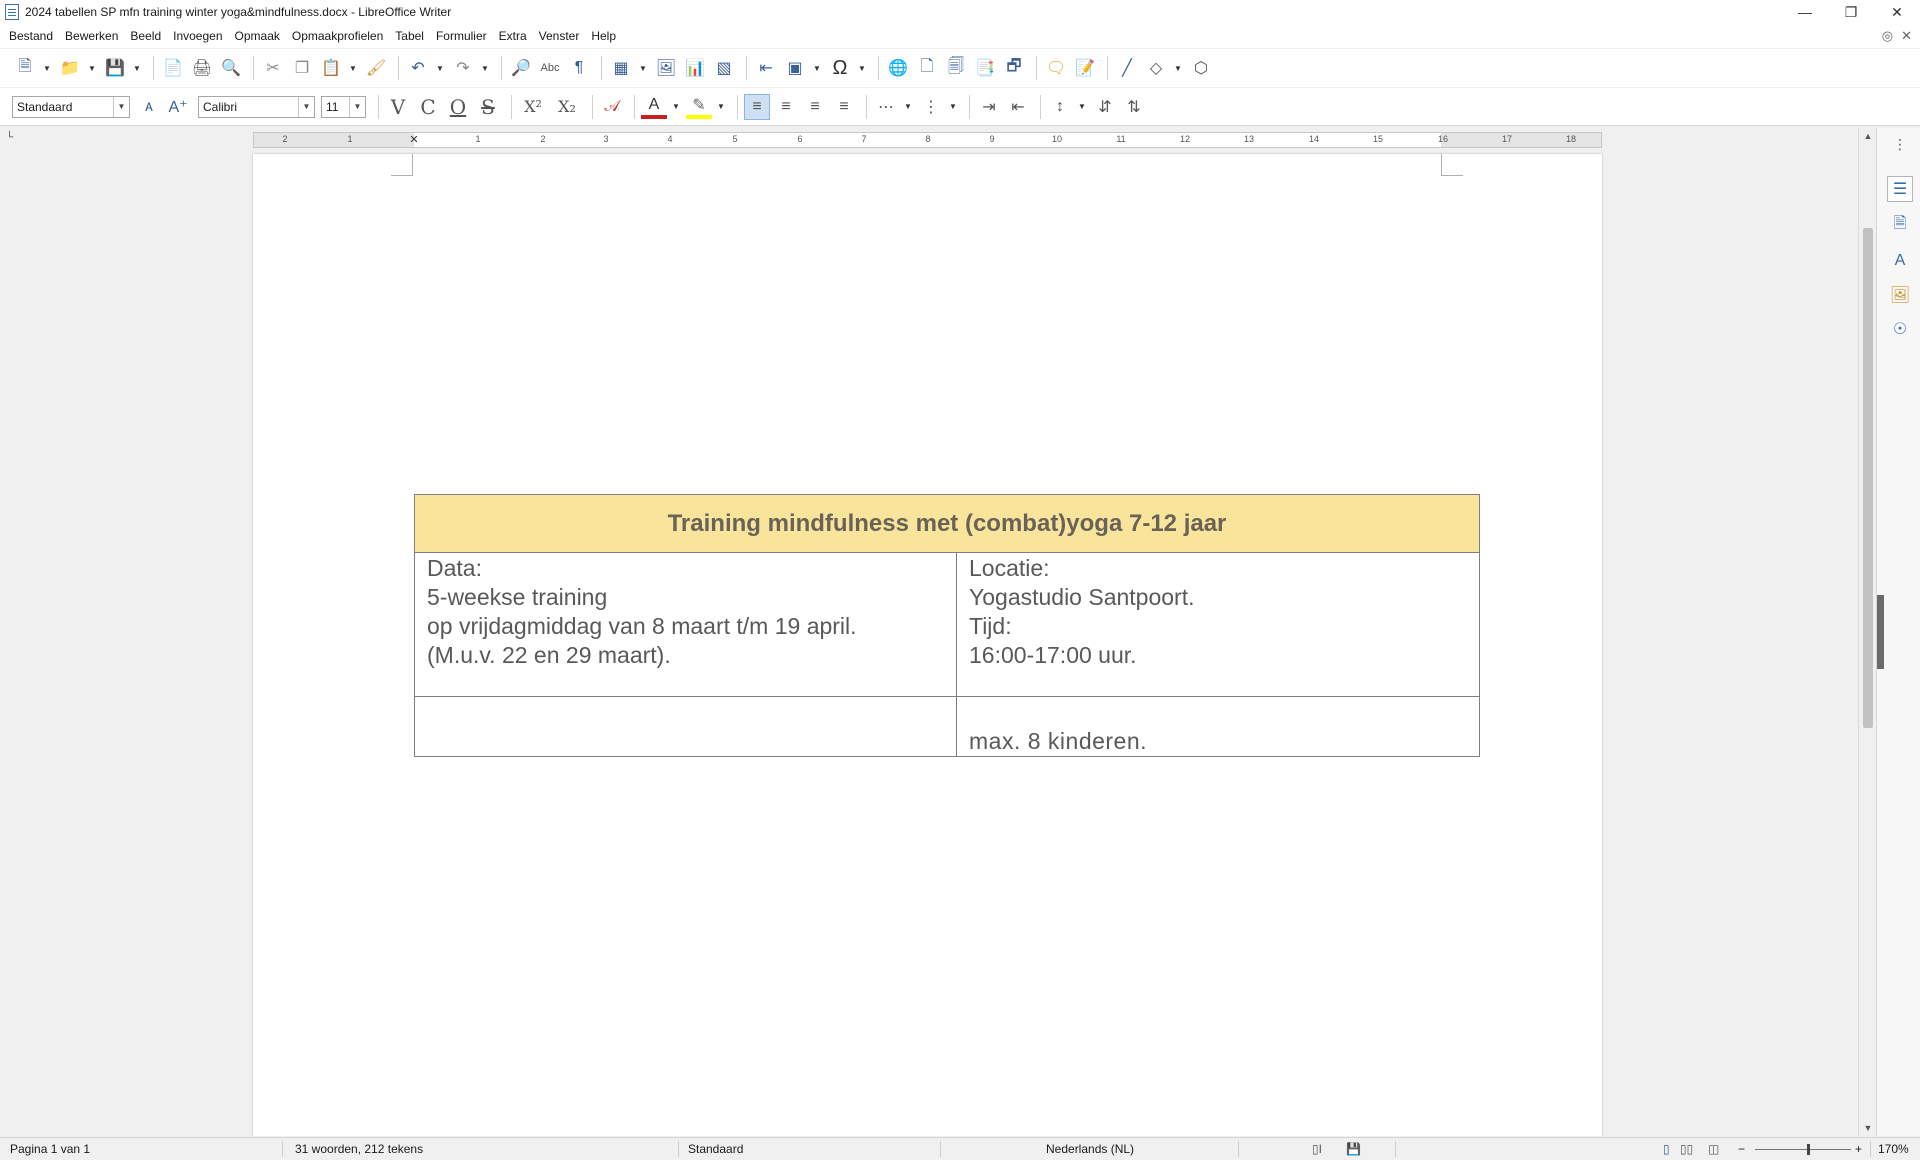 Image resolution: width=1920 pixels, height=1160 pixels. What do you see at coordinates (844, 107) in the screenshot?
I see `justify-icon: ≡` at bounding box center [844, 107].